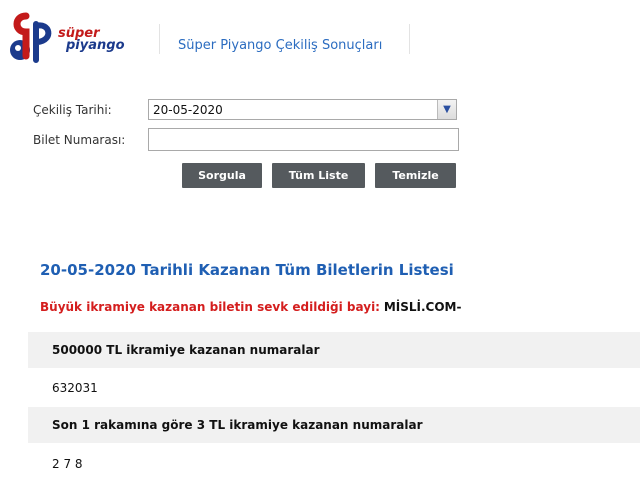  Describe the element at coordinates (280, 45) in the screenshot. I see `site-title: Süper Piyango Çekiliş Sonuçları` at that location.